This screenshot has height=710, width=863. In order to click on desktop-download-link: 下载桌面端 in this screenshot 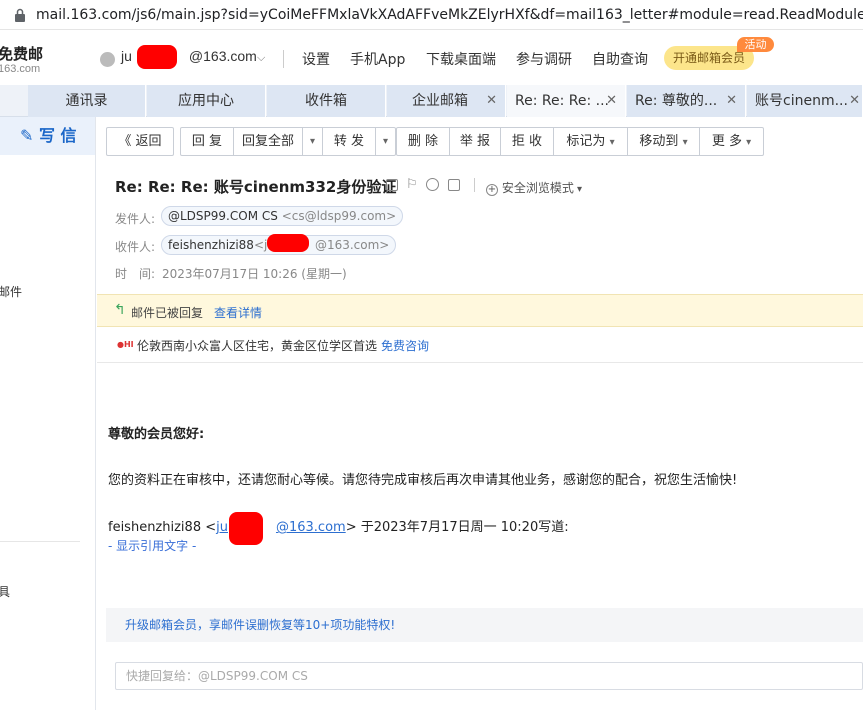, I will do `click(461, 59)`.